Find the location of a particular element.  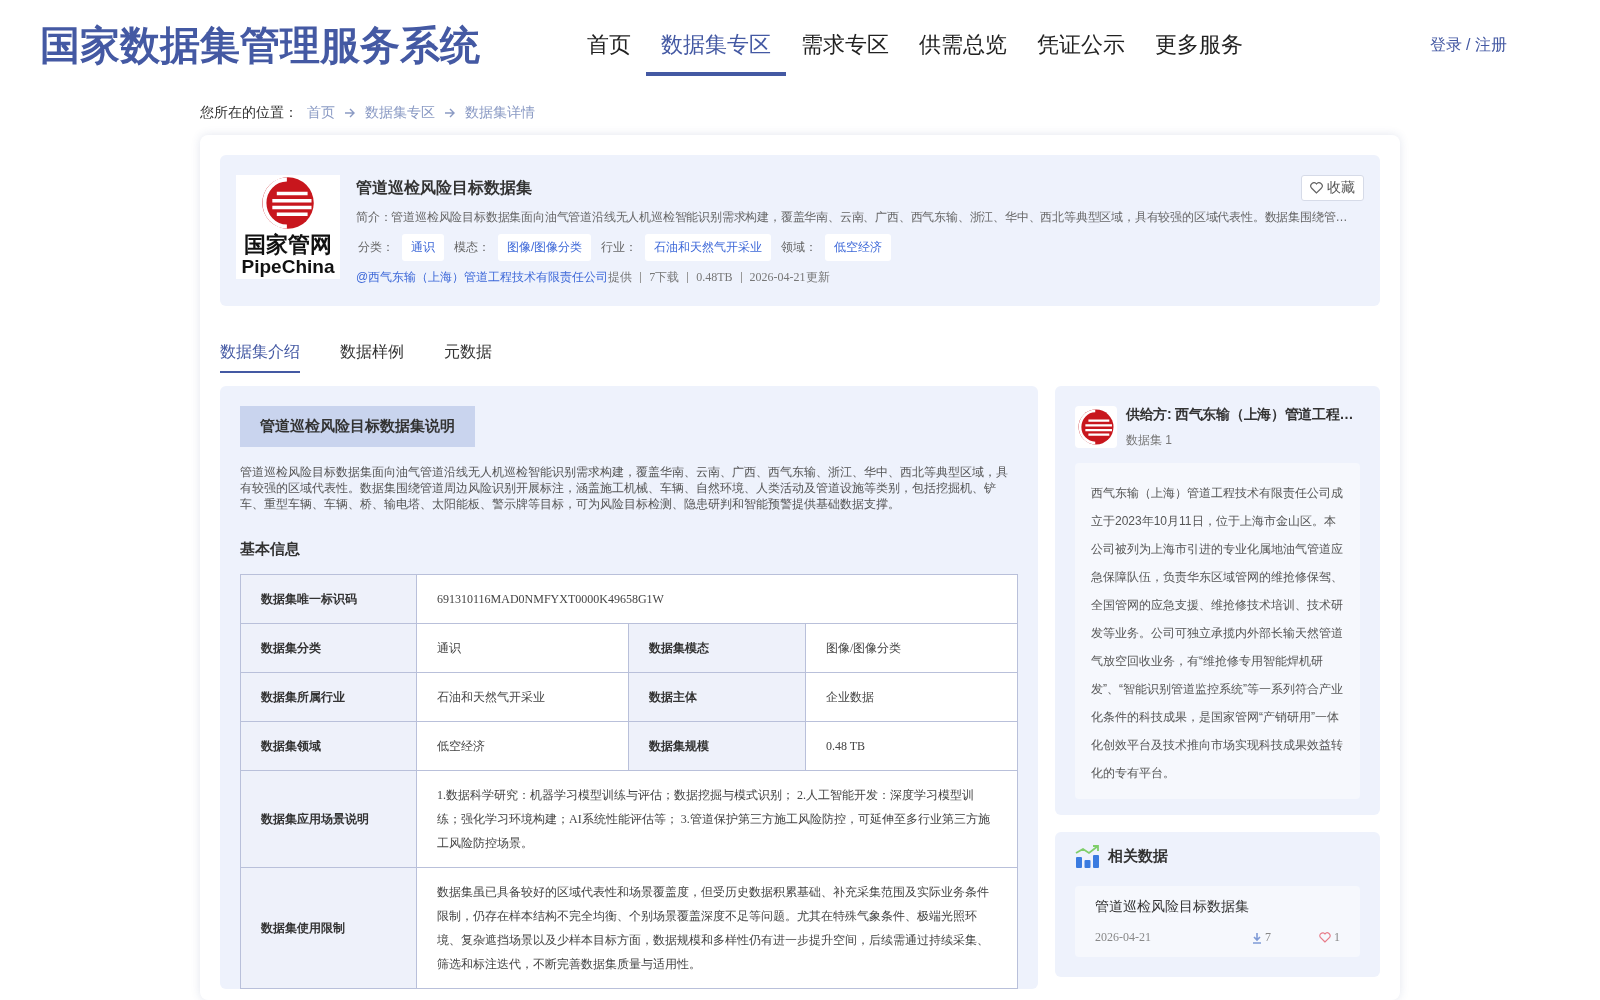

dataset-stat: 0.48TB is located at coordinates (714, 277).